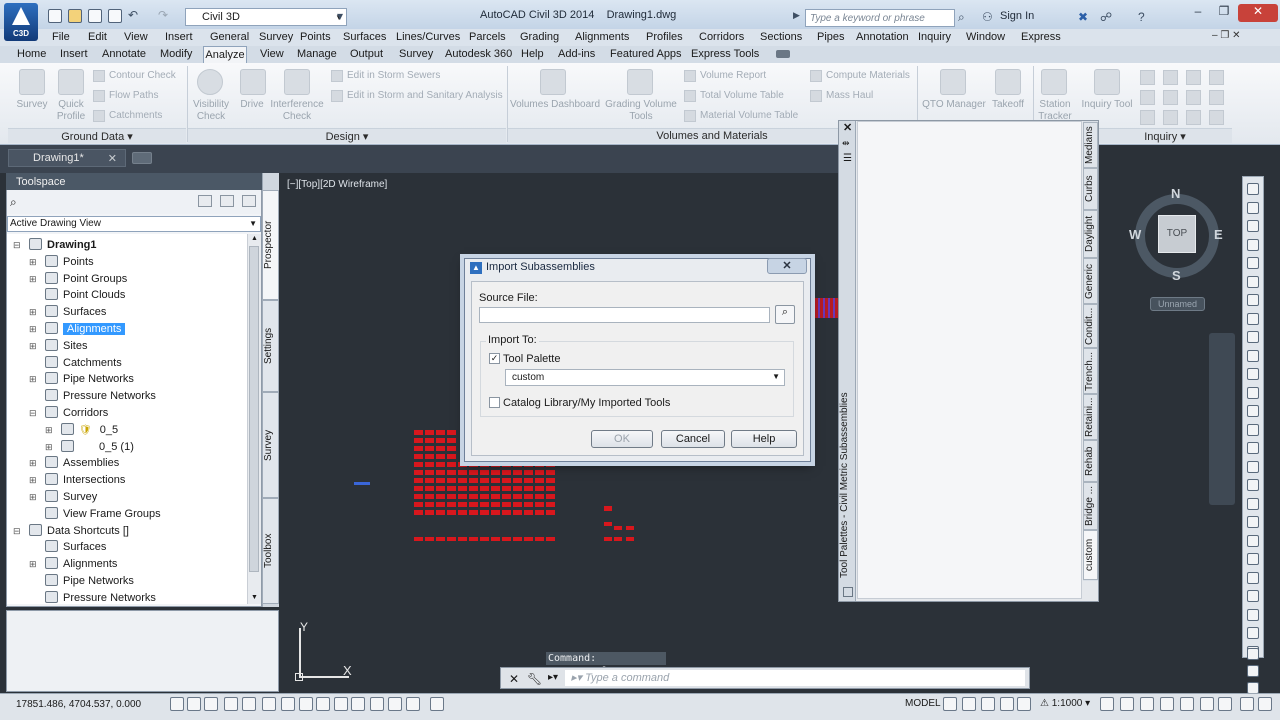  What do you see at coordinates (393, 75) in the screenshot?
I see `edit-storm-sewers-button: Edit in Storm Sewers` at bounding box center [393, 75].